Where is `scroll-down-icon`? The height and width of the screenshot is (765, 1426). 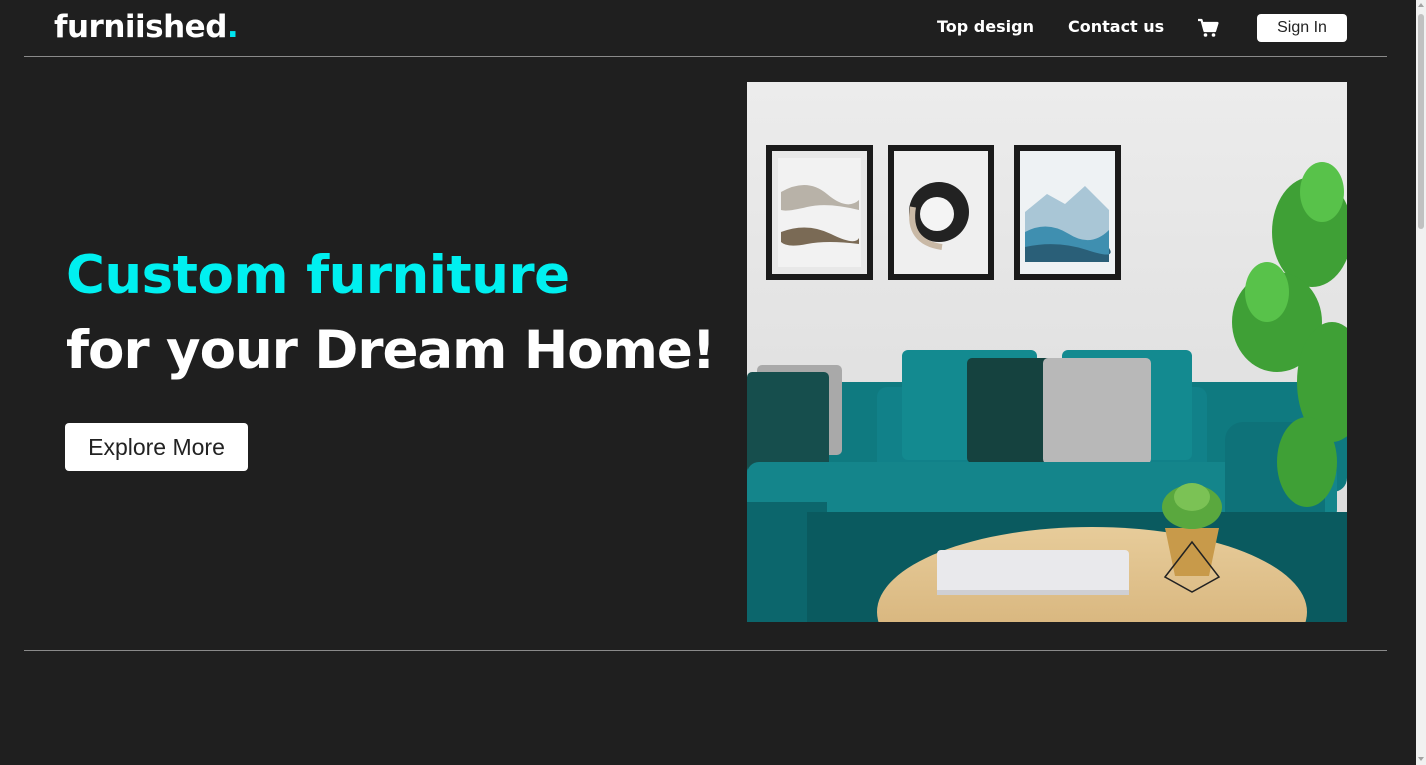 scroll-down-icon is located at coordinates (1421, 759).